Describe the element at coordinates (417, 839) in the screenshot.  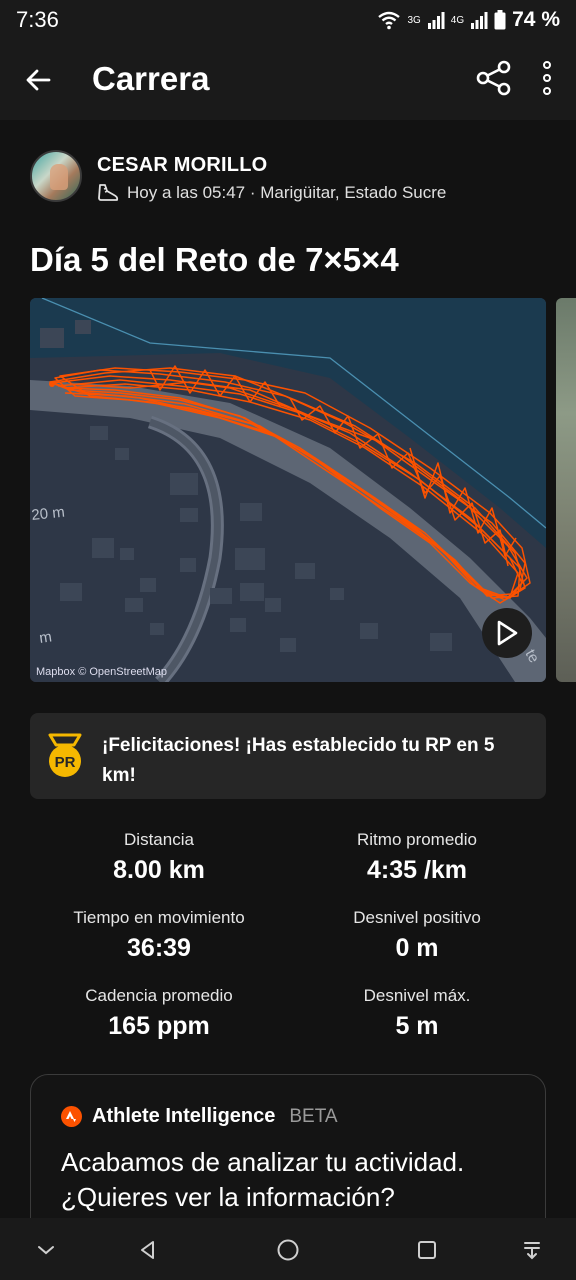
I see `stat-label: Ritmo promedio` at that location.